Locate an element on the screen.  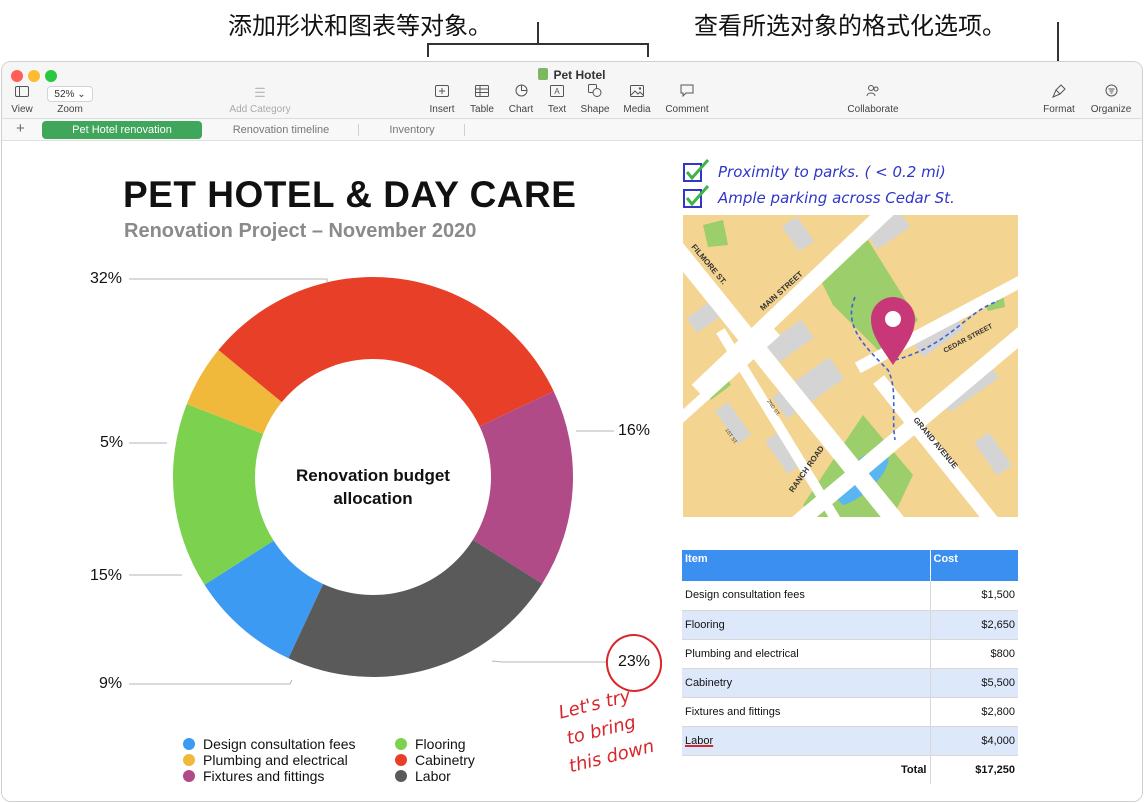
labor-text: Labor is located at coordinates (699, 740).